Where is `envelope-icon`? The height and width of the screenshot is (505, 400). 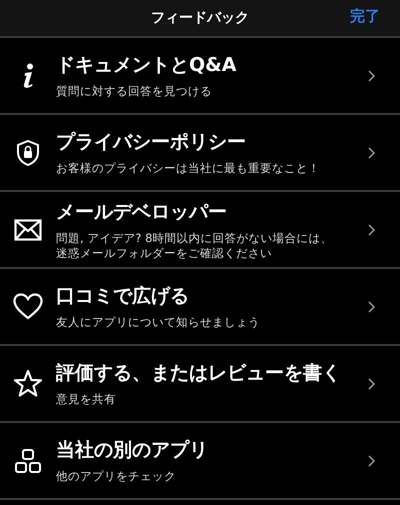 envelope-icon is located at coordinates (28, 229).